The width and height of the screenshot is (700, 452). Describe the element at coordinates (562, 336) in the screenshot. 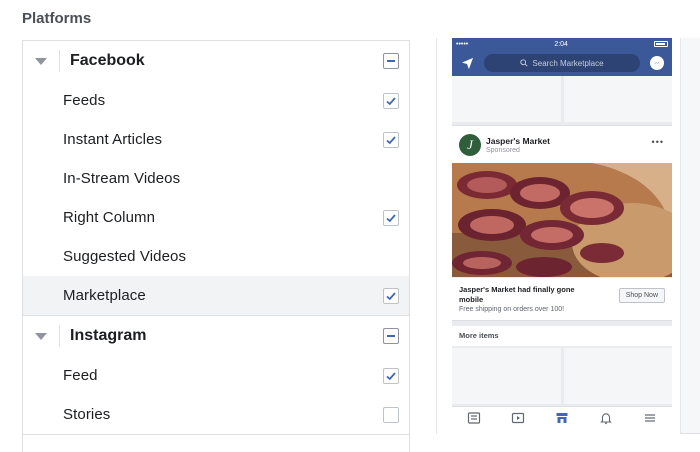

I see `more-items-heading: More items` at that location.